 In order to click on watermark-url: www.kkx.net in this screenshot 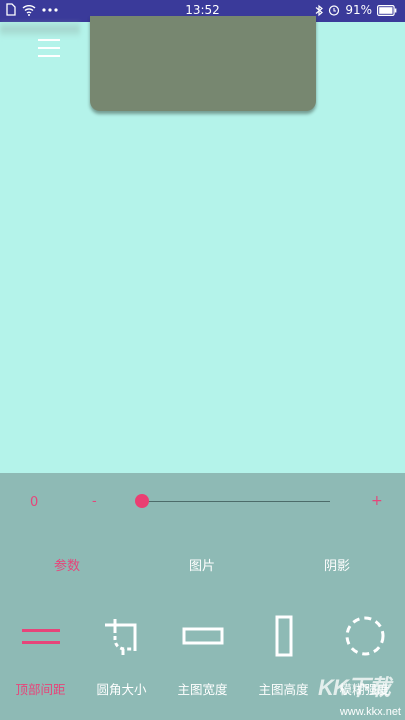, I will do `click(370, 712)`.